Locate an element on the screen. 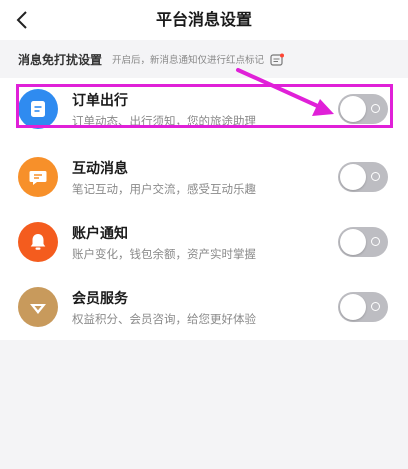 The image size is (408, 469). toggle-account is located at coordinates (363, 242).